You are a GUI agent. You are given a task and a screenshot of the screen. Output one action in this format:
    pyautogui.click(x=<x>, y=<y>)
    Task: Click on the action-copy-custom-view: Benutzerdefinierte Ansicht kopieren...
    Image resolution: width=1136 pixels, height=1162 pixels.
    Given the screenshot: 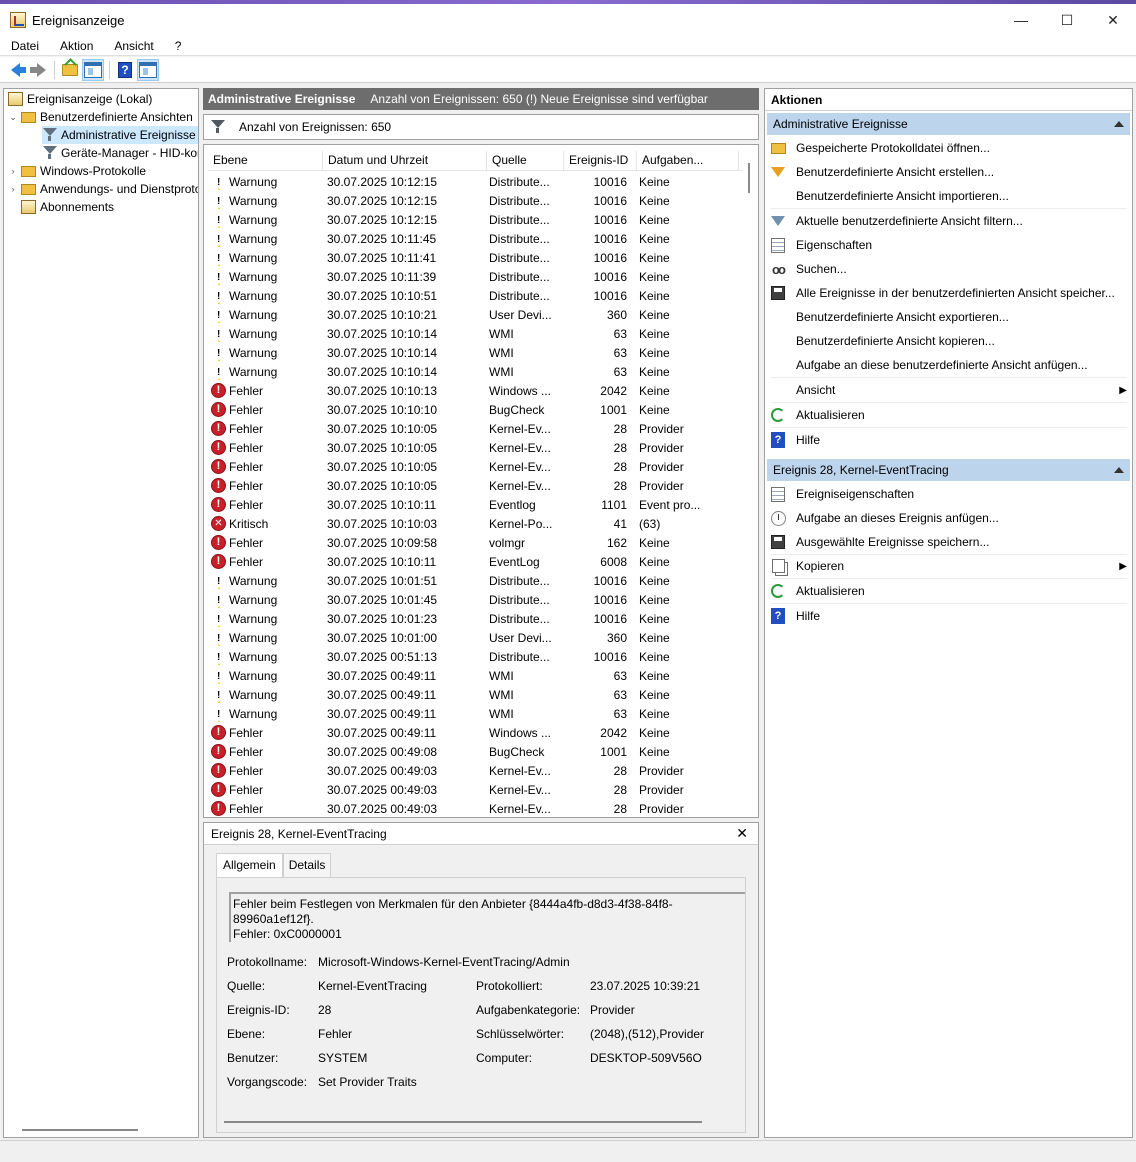 What is the action you would take?
    pyautogui.click(x=949, y=341)
    